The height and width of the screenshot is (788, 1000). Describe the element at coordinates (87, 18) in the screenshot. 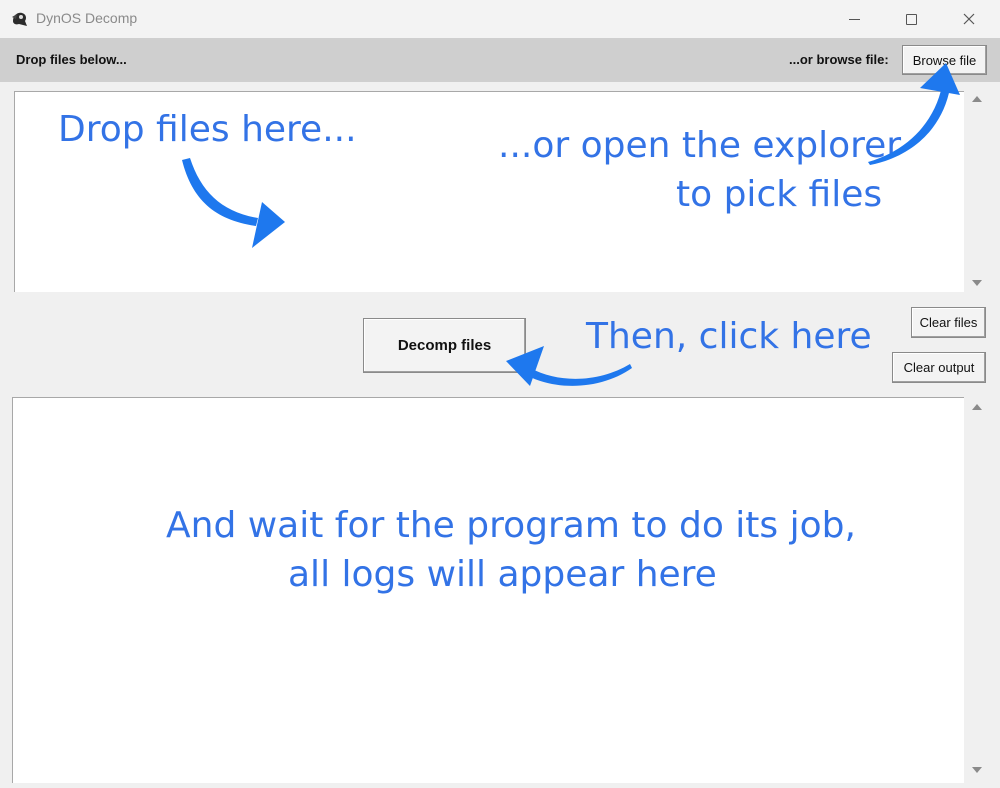

I see `window-title: DynOS Decomp` at that location.